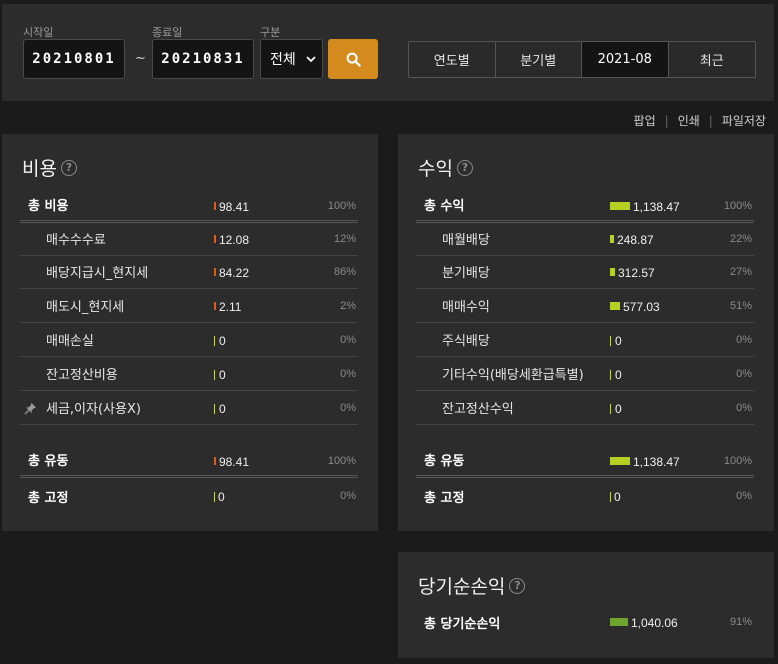 This screenshot has height=664, width=778. I want to click on row-label: 분기배당, so click(466, 273).